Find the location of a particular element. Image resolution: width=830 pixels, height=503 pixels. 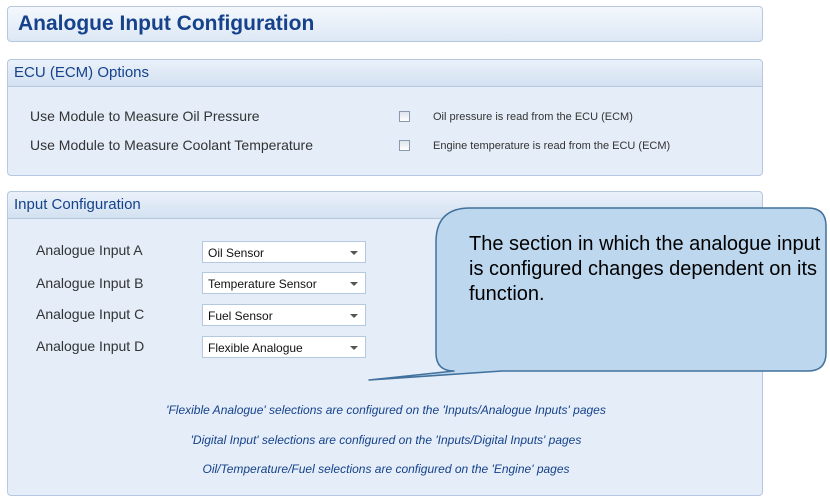

analogue-input-b-select: Temperature Sensor is located at coordinates (284, 283).